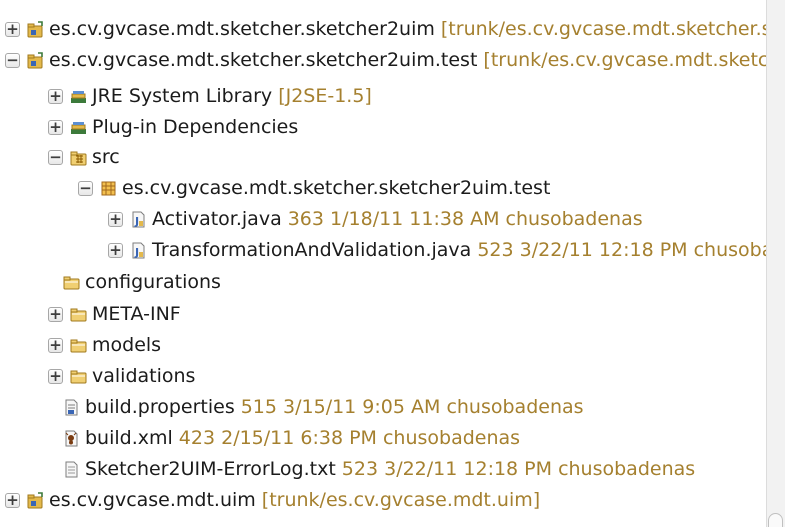 The image size is (785, 527). Describe the element at coordinates (127, 345) in the screenshot. I see `tree-item-label: models` at that location.